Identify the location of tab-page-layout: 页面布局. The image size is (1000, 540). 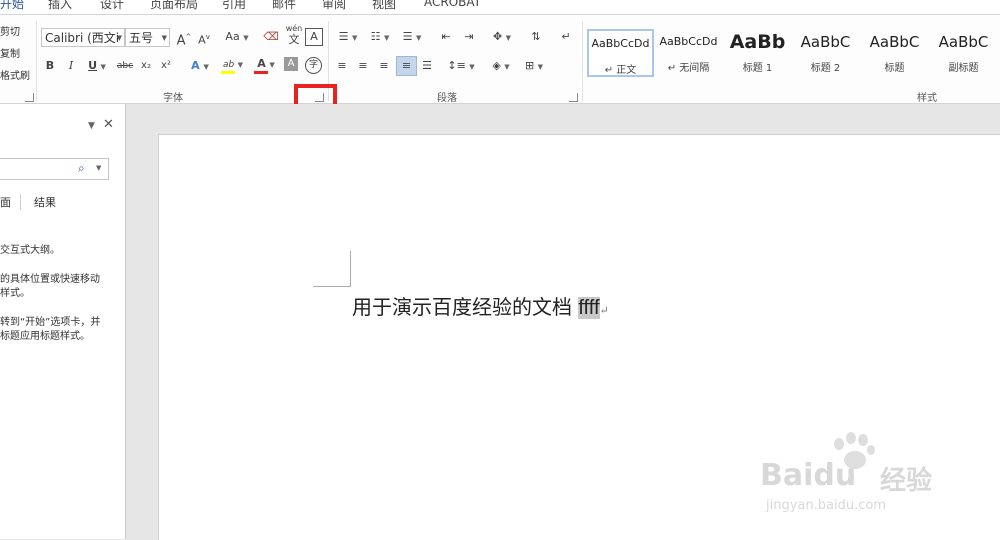
(174, 6).